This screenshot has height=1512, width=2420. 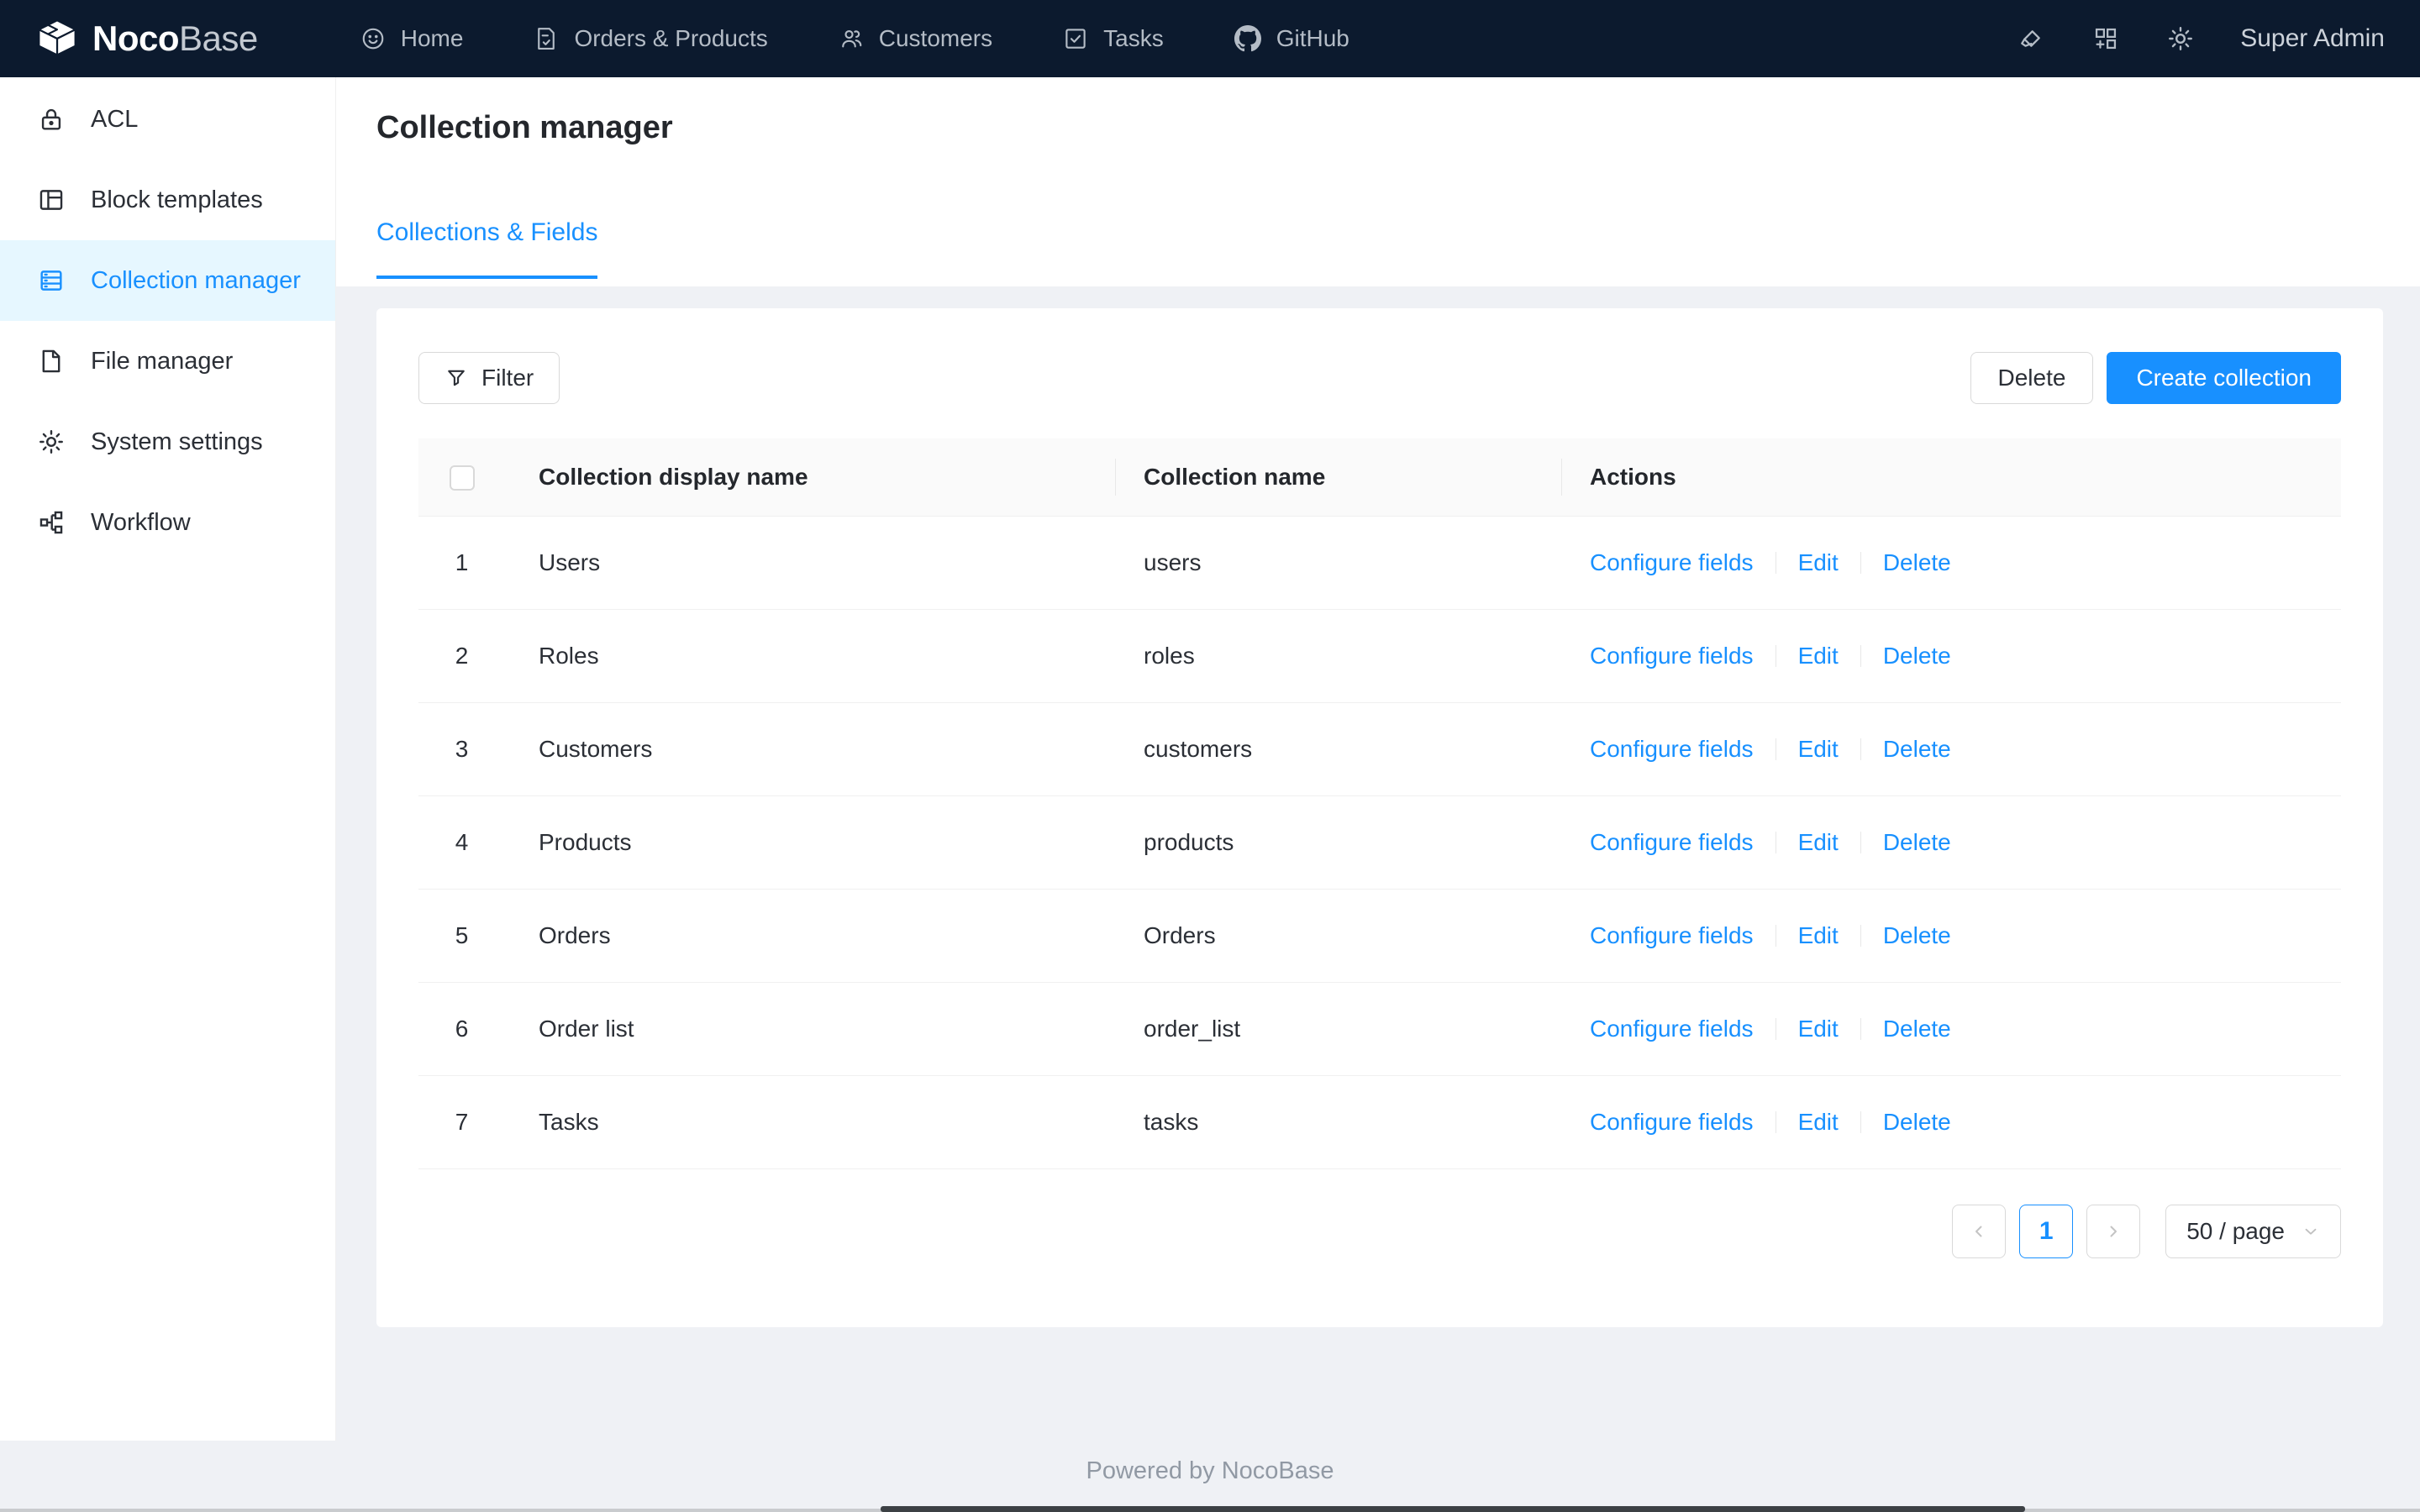 What do you see at coordinates (51, 200) in the screenshot?
I see `layout-icon` at bounding box center [51, 200].